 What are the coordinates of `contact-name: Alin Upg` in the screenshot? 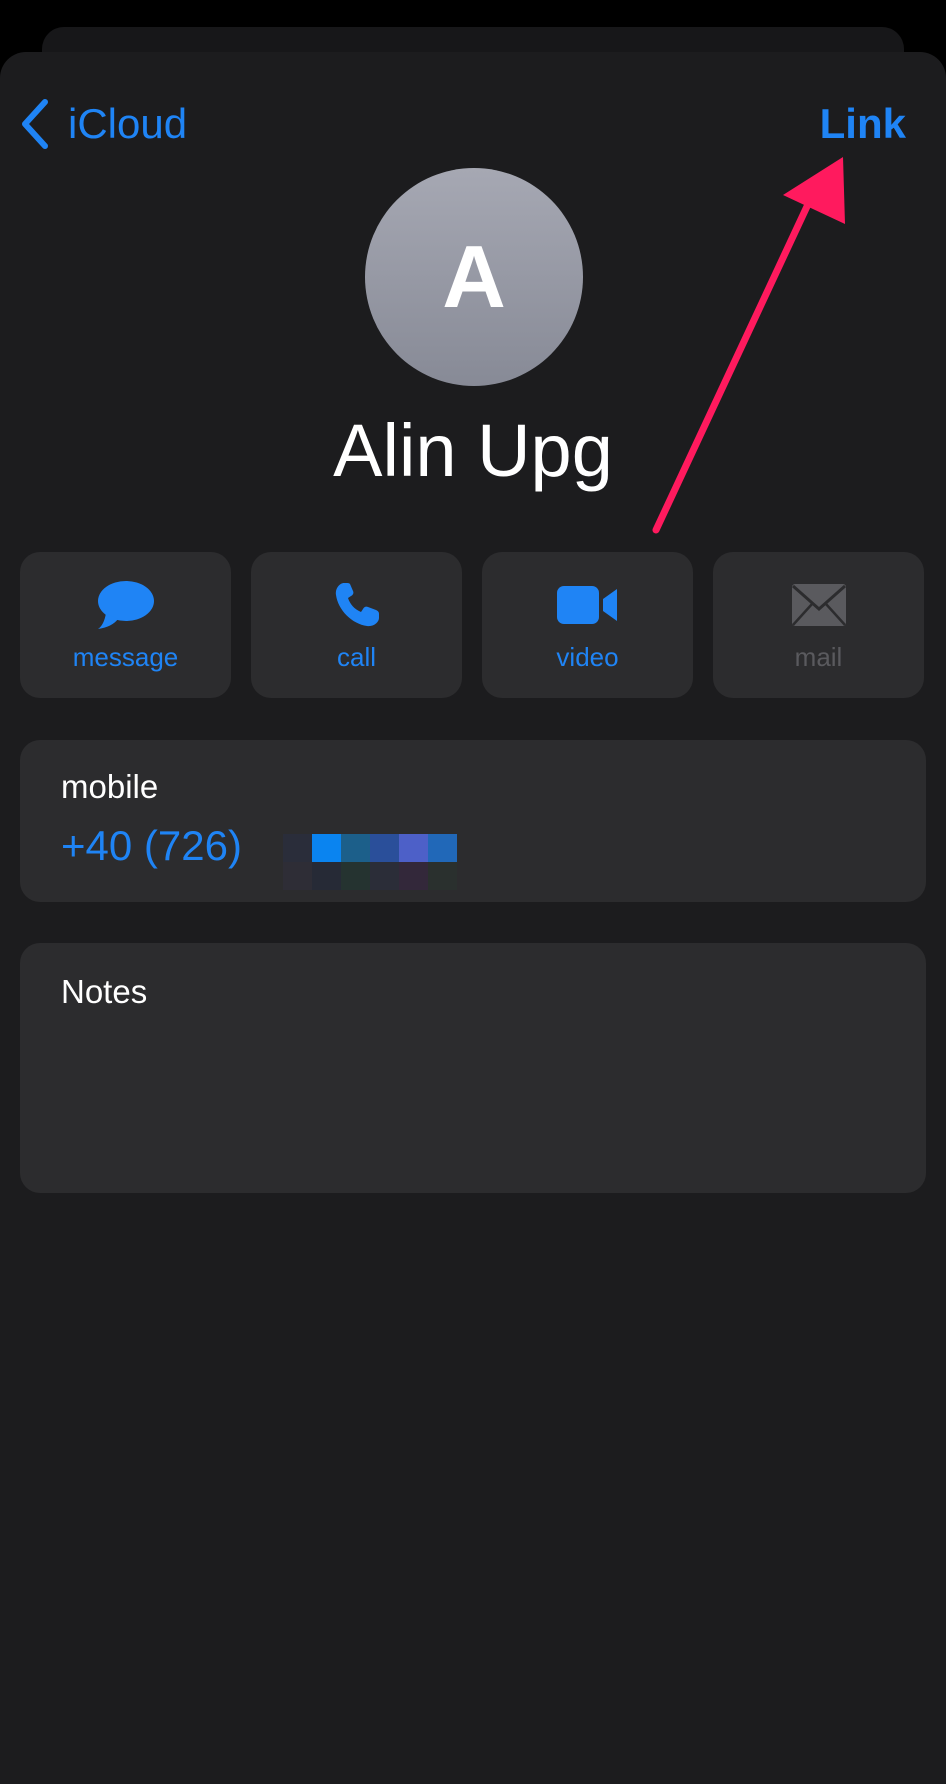 It's located at (473, 450).